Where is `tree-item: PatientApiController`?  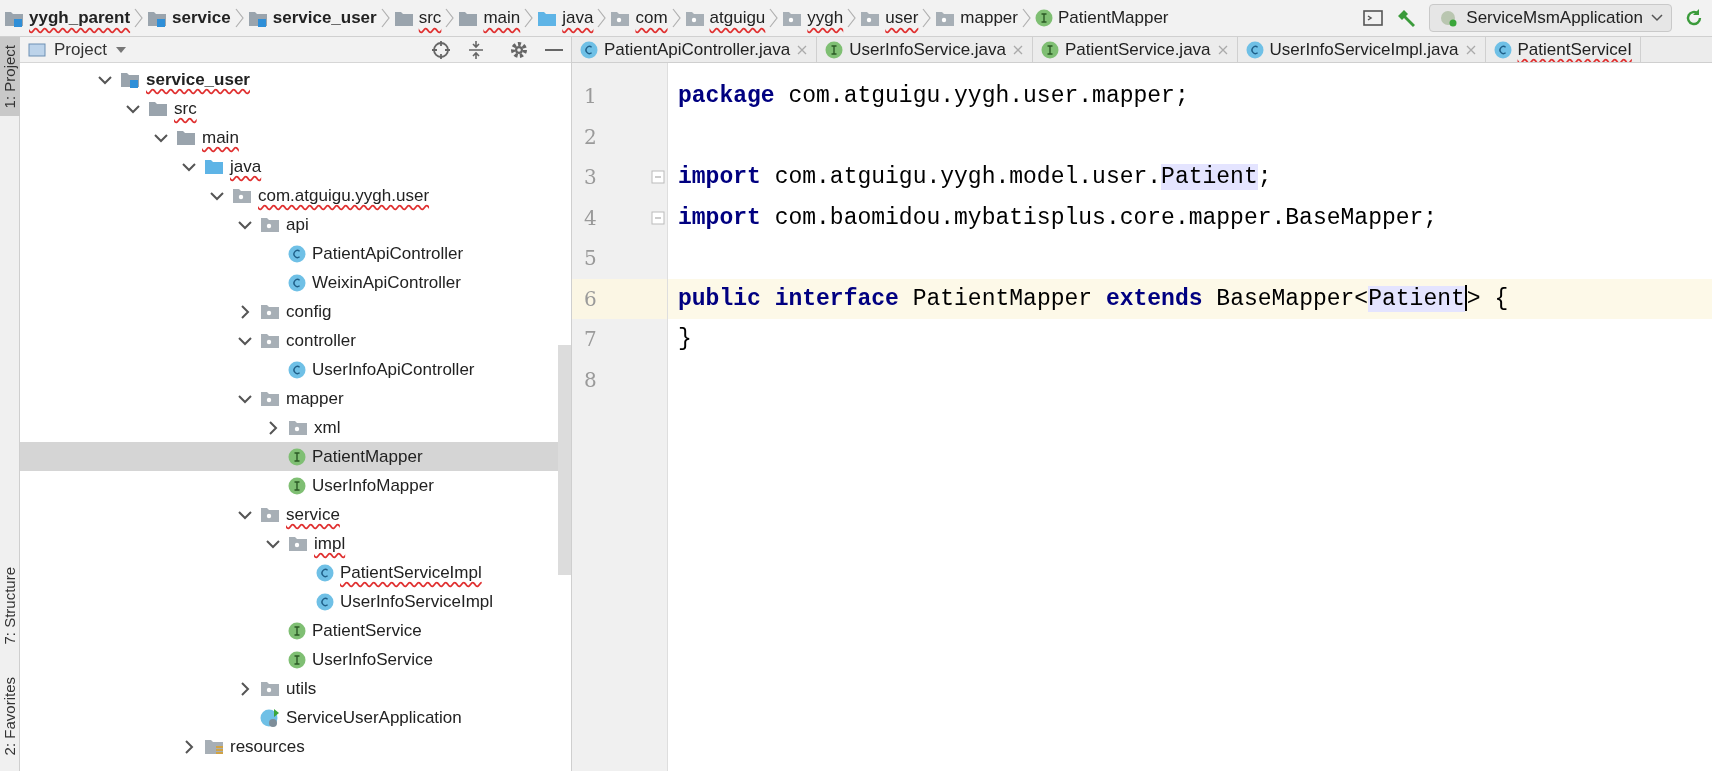 tree-item: PatientApiController is located at coordinates (289, 253).